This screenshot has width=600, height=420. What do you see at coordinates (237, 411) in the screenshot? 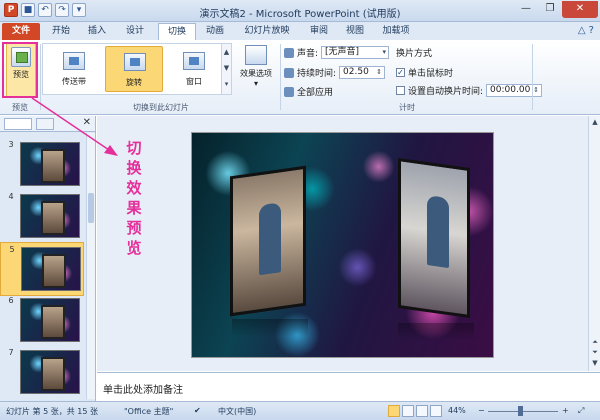
I see `language-indicator: 中文(中国)` at bounding box center [237, 411].